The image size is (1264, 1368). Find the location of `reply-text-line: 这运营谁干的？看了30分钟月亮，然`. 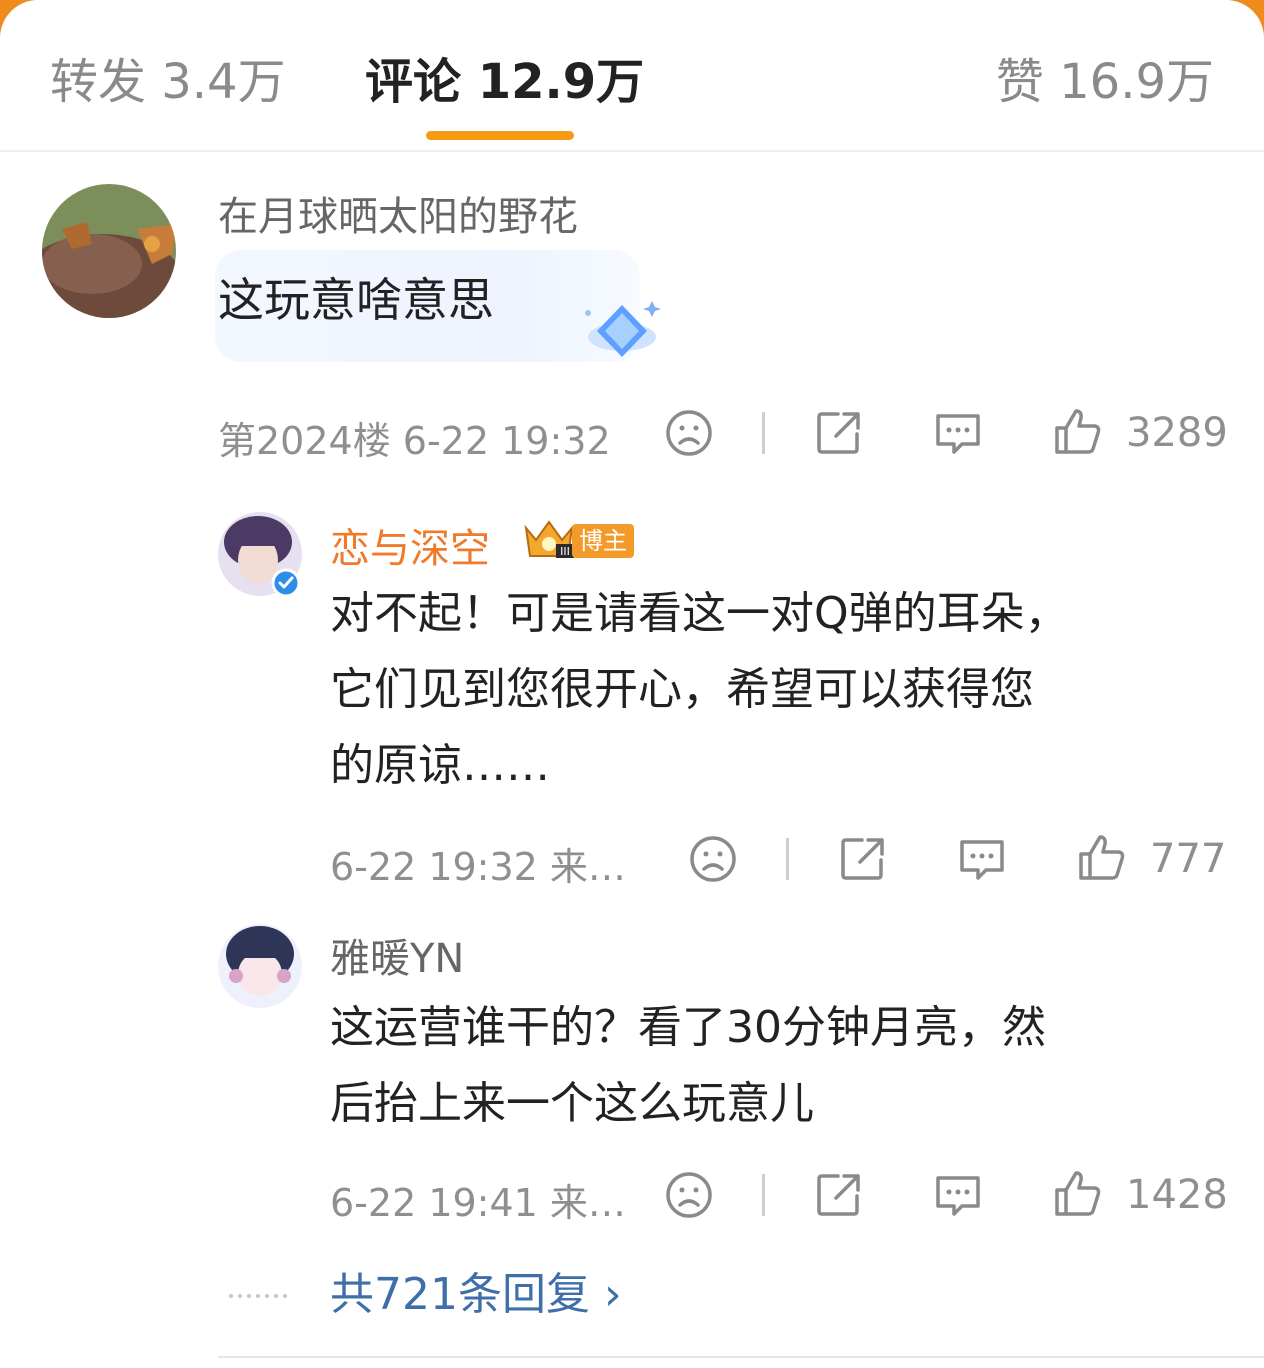

reply-text-line: 这运营谁干的？看了30分钟月亮，然 is located at coordinates (688, 1027).